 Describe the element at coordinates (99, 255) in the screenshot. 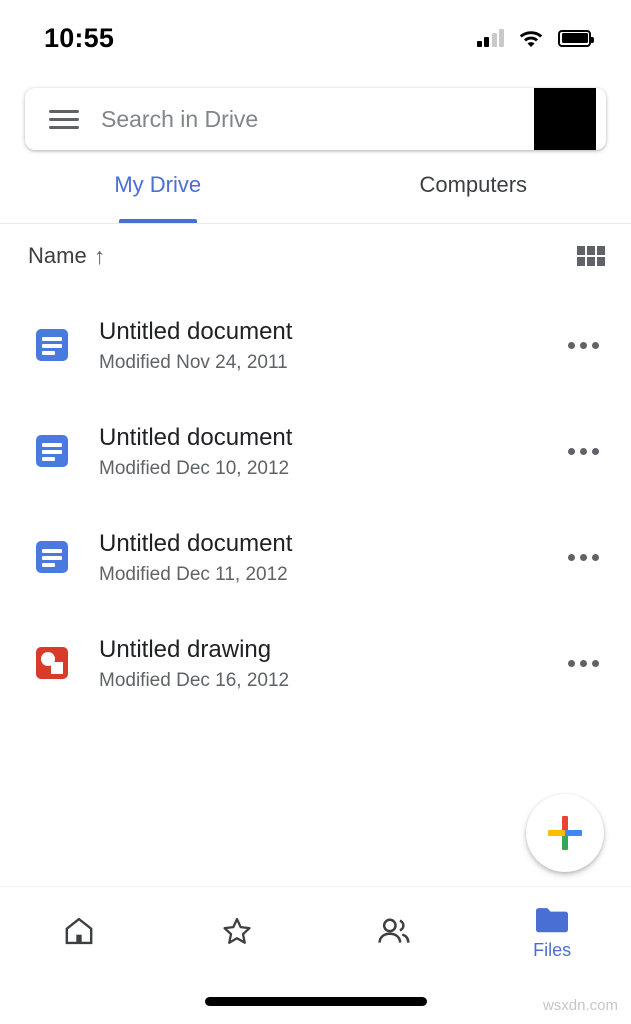

I see `arrow-up-icon: ↑` at that location.